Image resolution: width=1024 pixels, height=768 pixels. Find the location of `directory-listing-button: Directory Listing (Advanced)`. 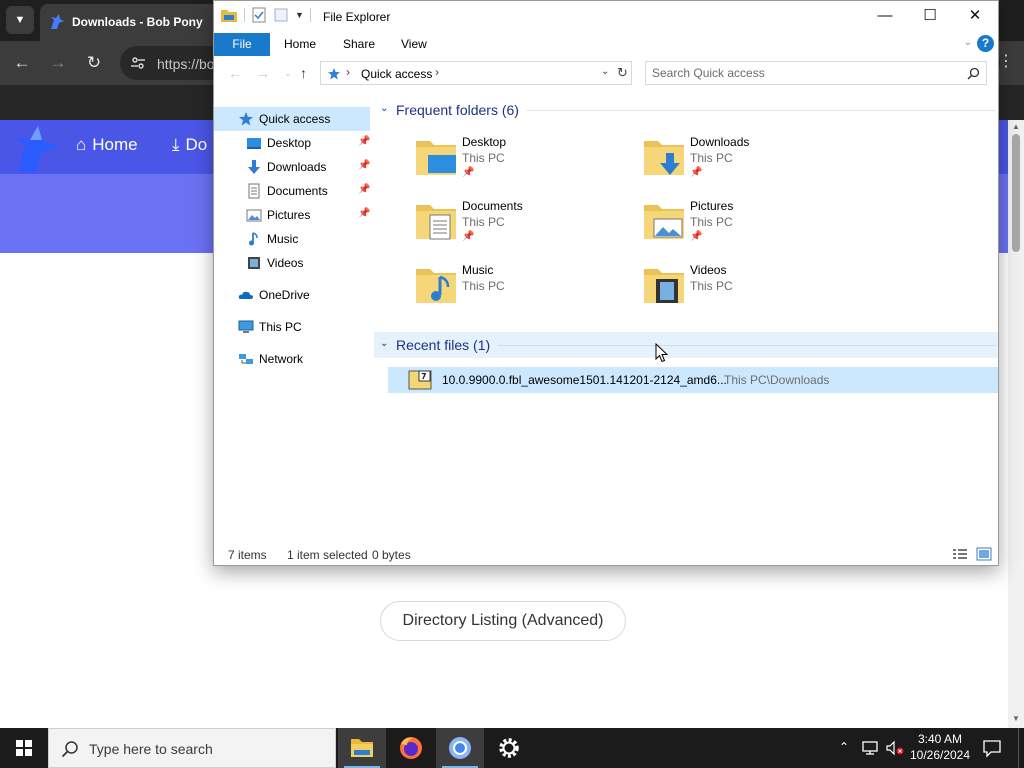

directory-listing-button: Directory Listing (Advanced) is located at coordinates (503, 621).